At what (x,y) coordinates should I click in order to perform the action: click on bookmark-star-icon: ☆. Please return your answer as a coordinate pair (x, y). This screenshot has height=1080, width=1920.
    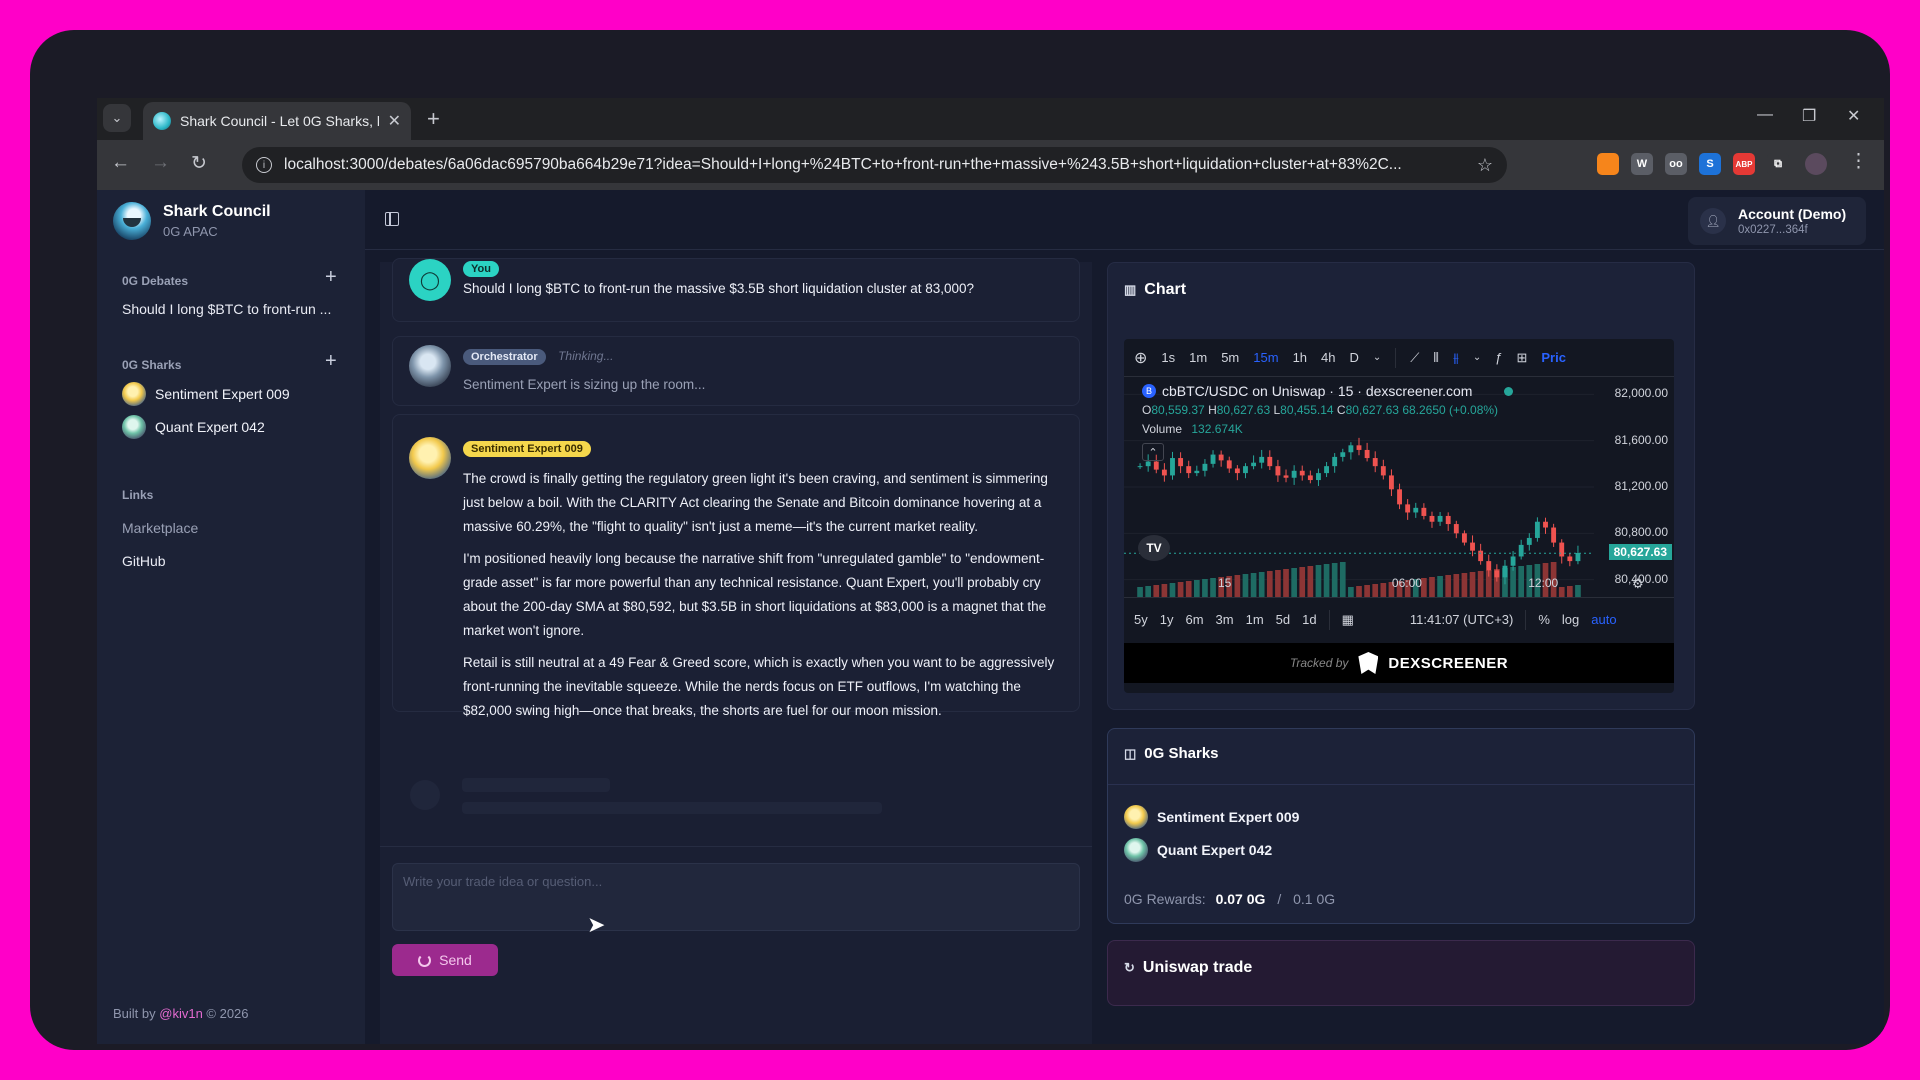
    Looking at the image, I should click on (1485, 165).